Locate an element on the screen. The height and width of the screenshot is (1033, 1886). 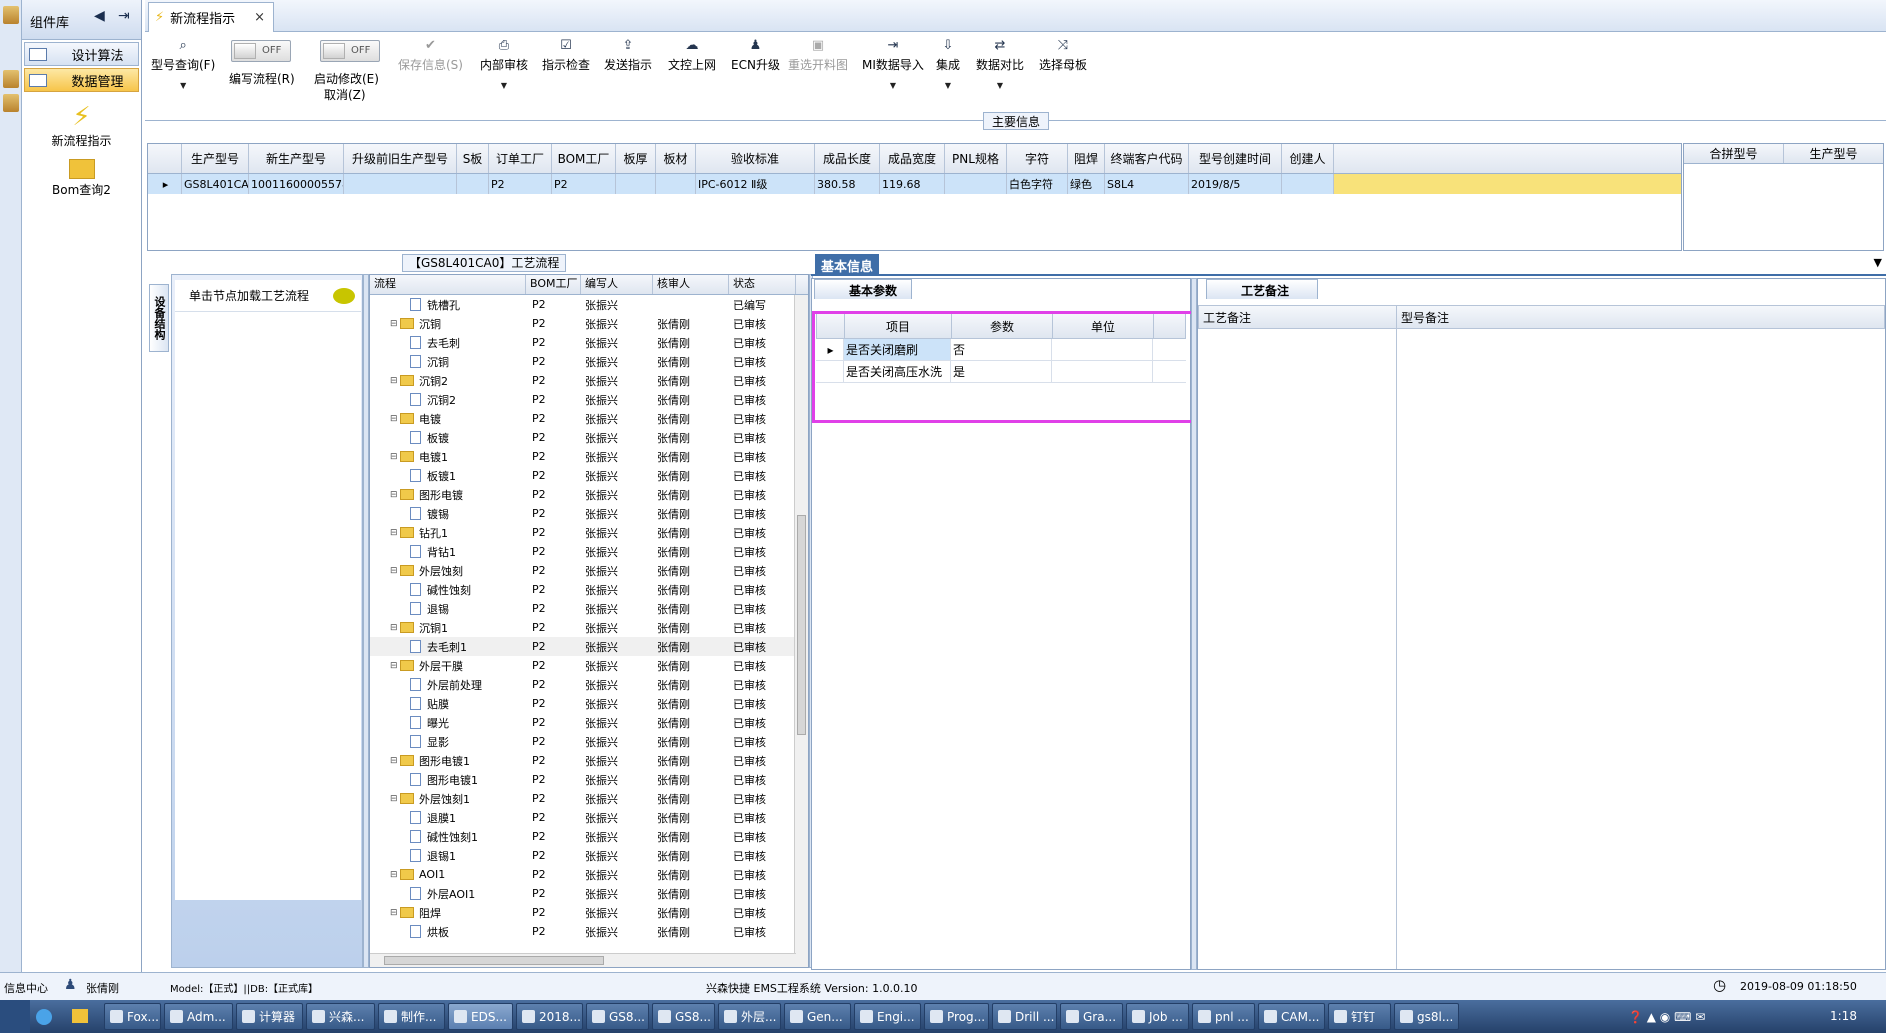
tree-row: ⊟ 沉铜2 P2 张振兴 张倩刚 已审核 is located at coordinates (589, 380).